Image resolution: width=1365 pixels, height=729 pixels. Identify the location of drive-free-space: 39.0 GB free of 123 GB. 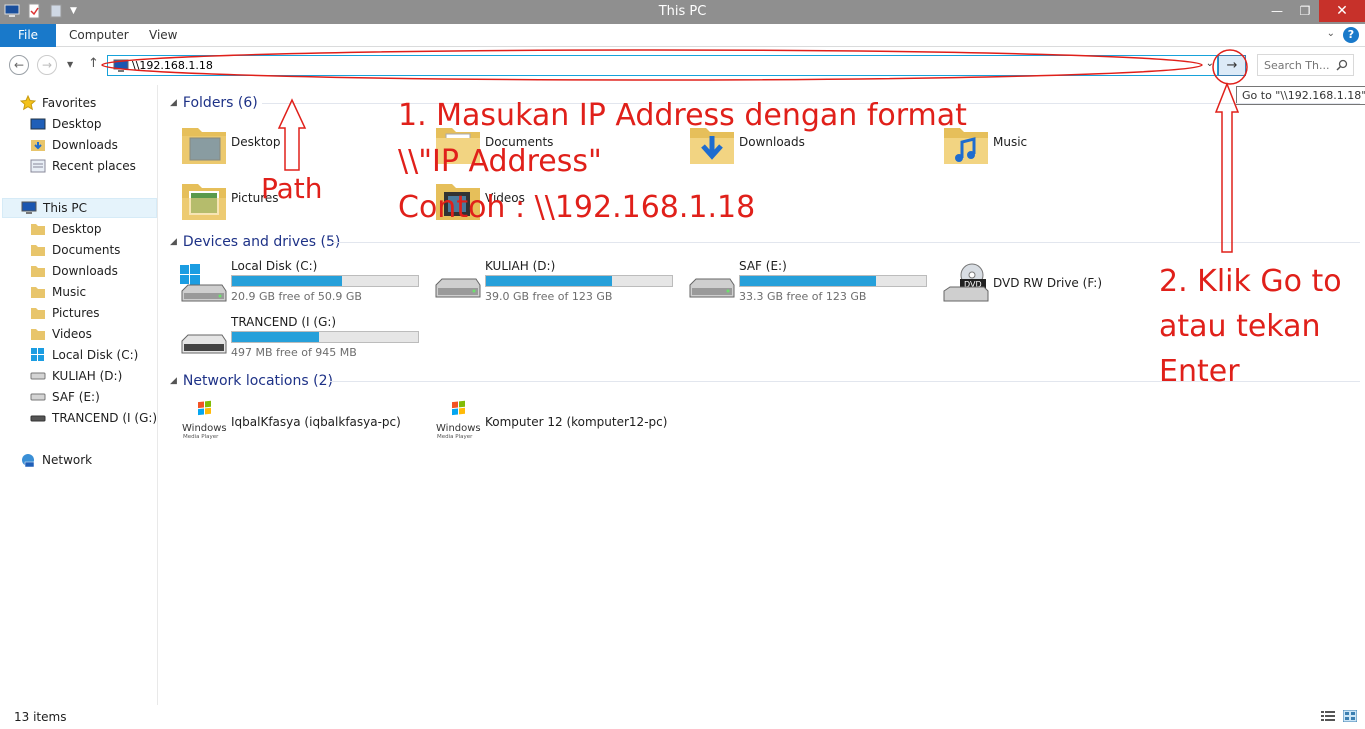
(549, 296).